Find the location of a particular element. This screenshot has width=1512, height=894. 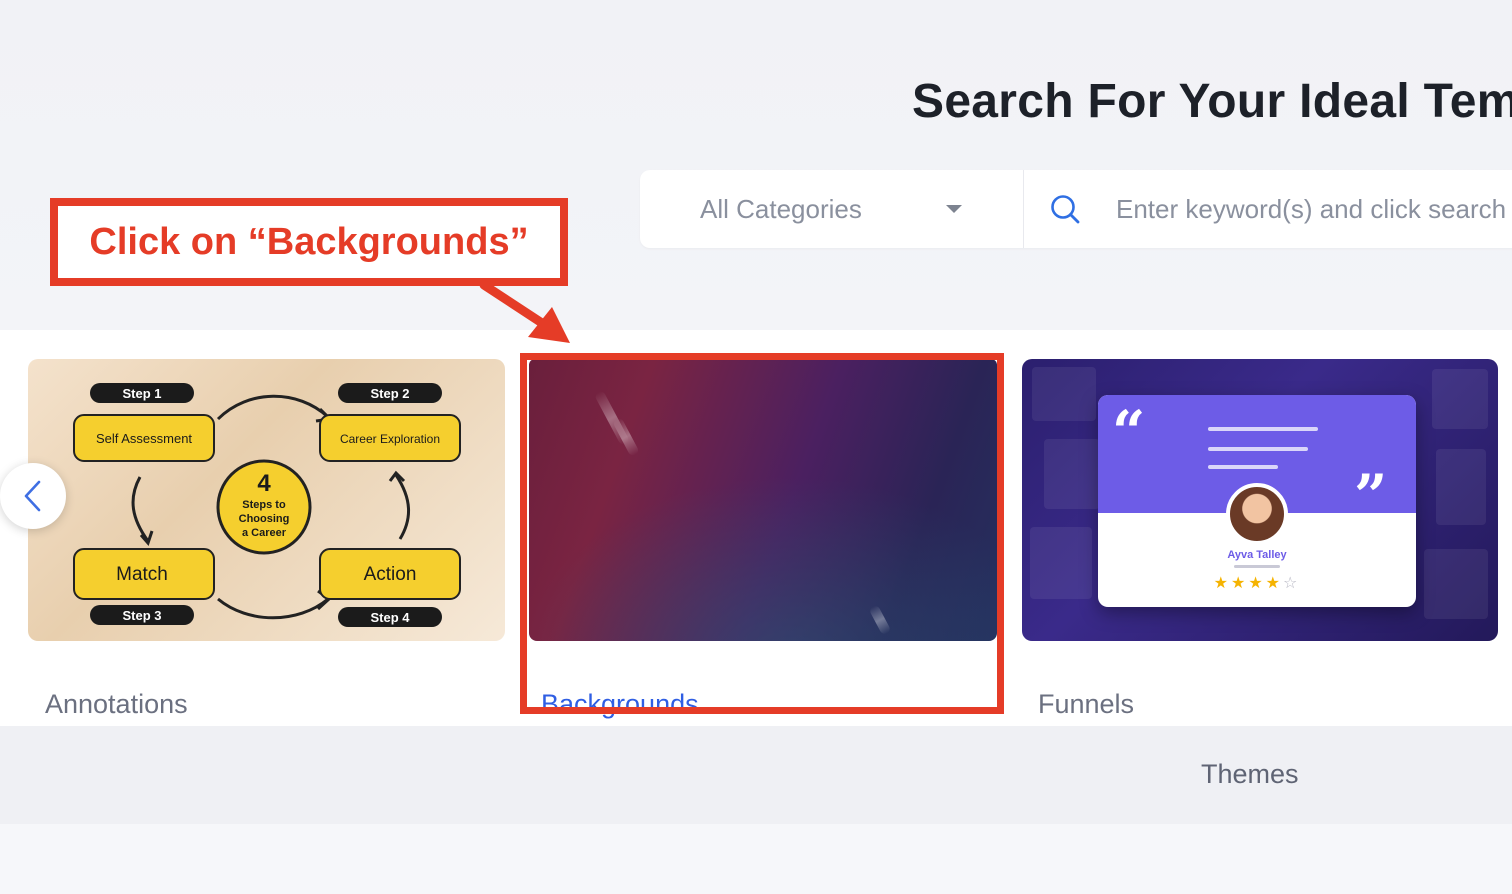

box-action: Action is located at coordinates (390, 574).